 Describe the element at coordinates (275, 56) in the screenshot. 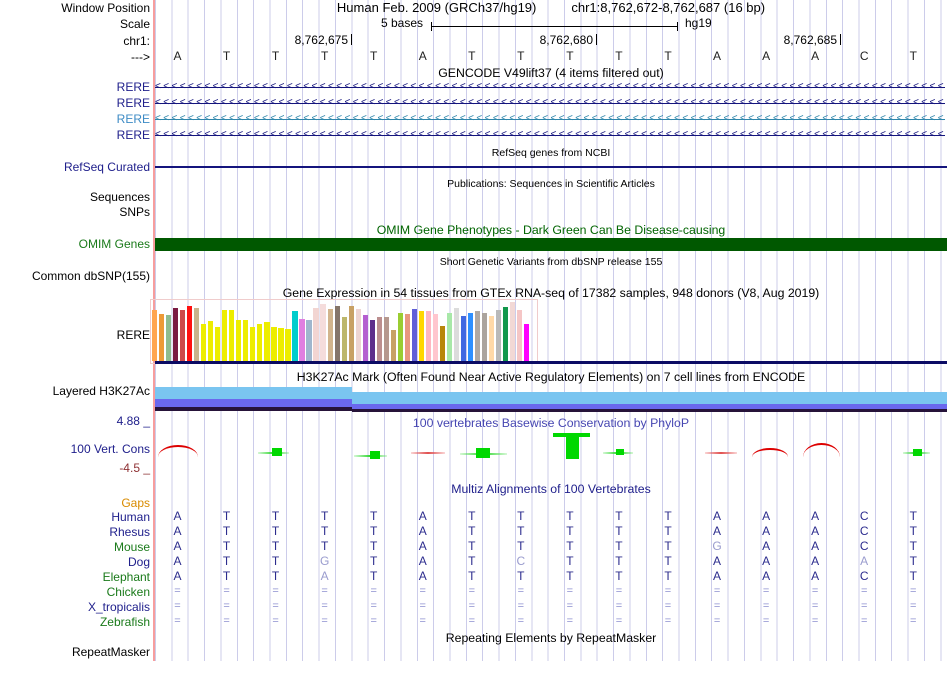

I see `ruler-base: T` at that location.